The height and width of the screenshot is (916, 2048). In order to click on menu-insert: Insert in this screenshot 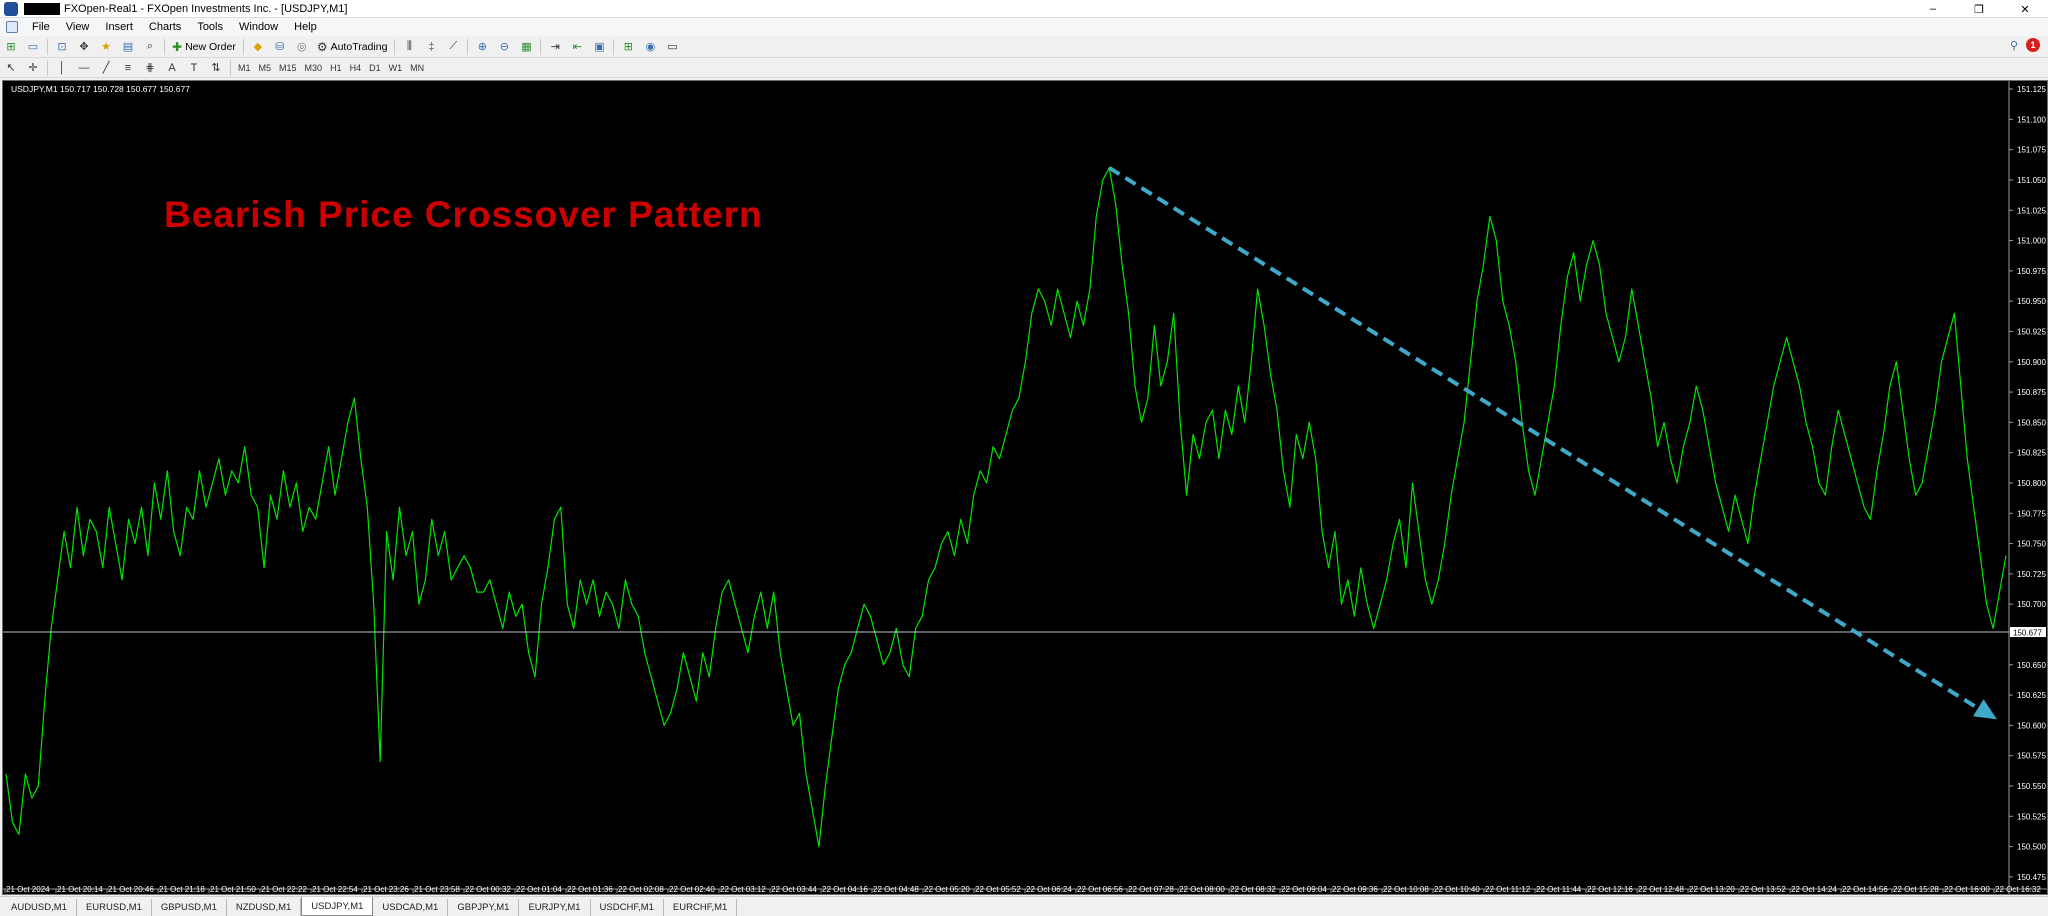, I will do `click(119, 27)`.